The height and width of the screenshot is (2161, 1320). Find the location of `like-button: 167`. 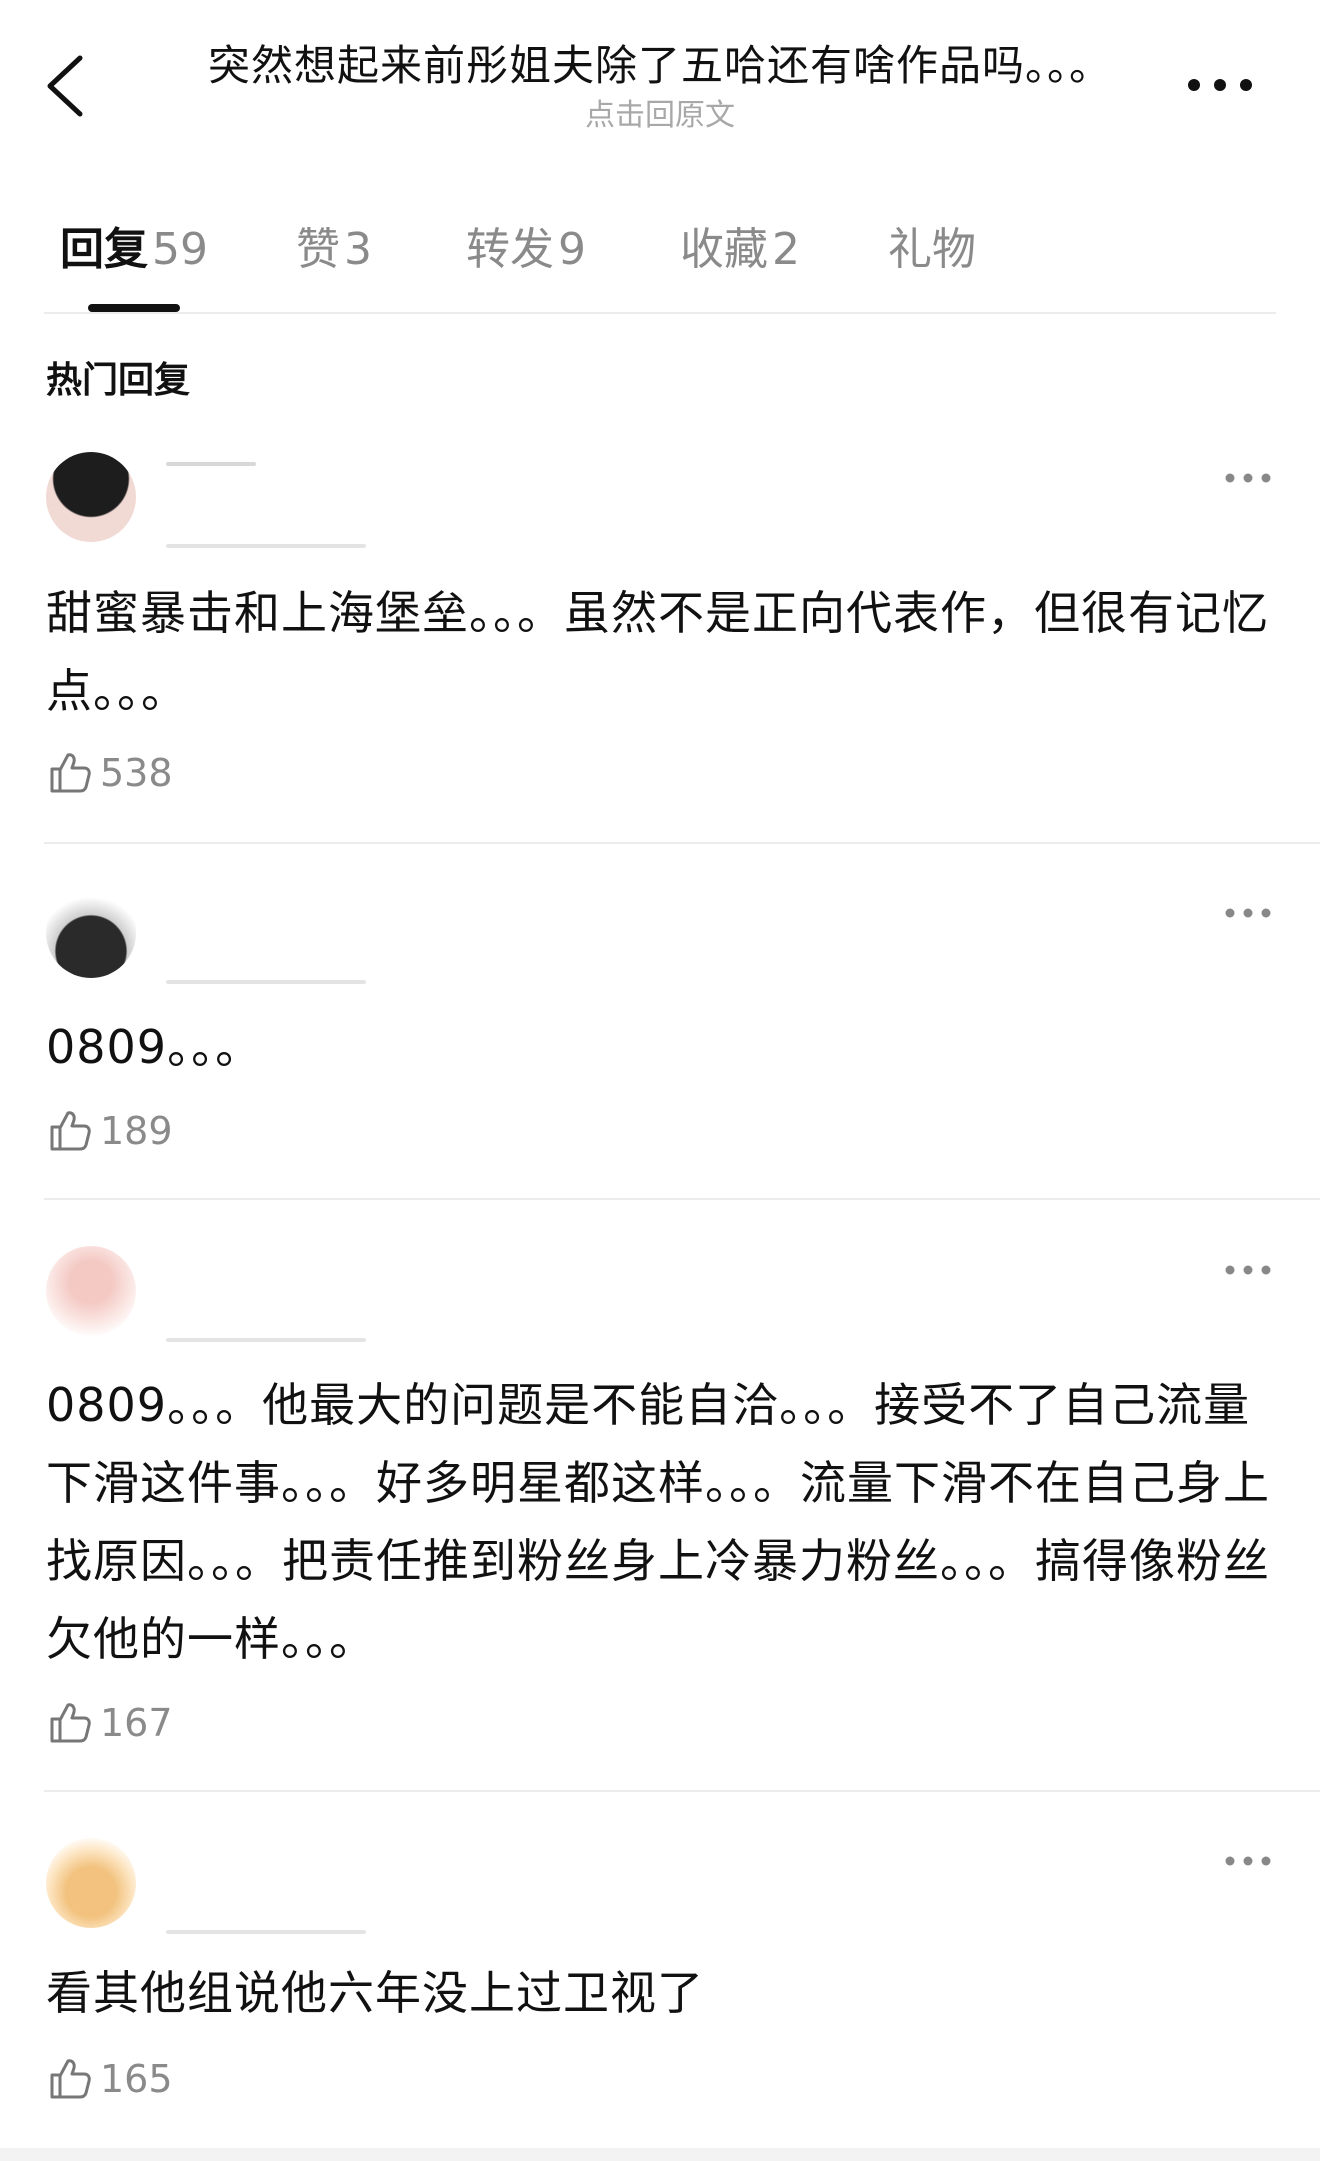

like-button: 167 is located at coordinates (109, 1723).